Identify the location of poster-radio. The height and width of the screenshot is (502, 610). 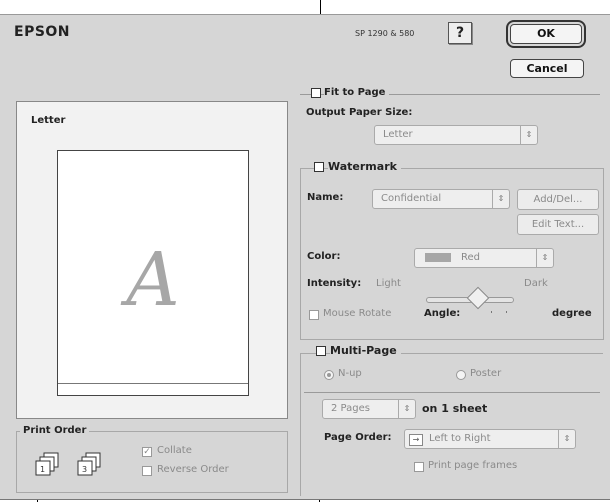
(461, 375).